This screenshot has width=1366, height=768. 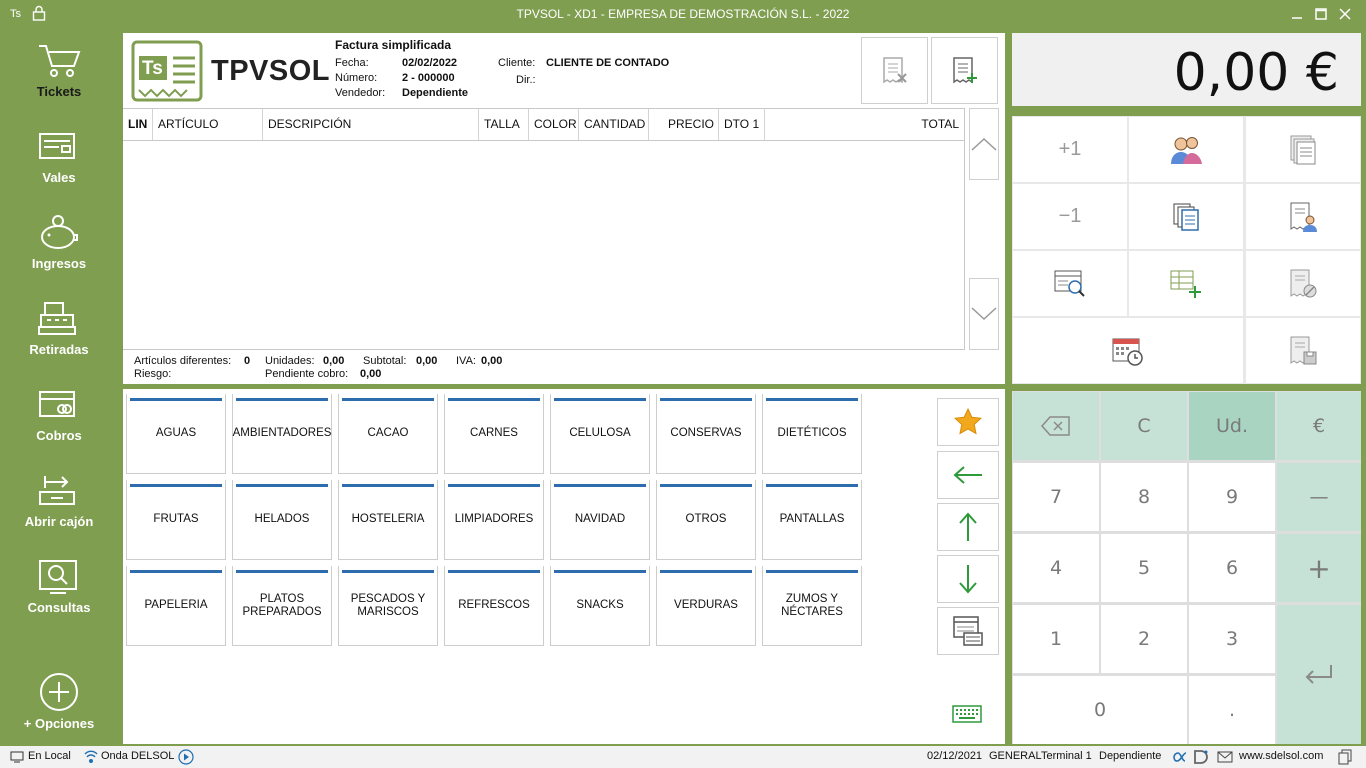 I want to click on sidebar-item-ingresos: Ingresos, so click(x=59, y=243).